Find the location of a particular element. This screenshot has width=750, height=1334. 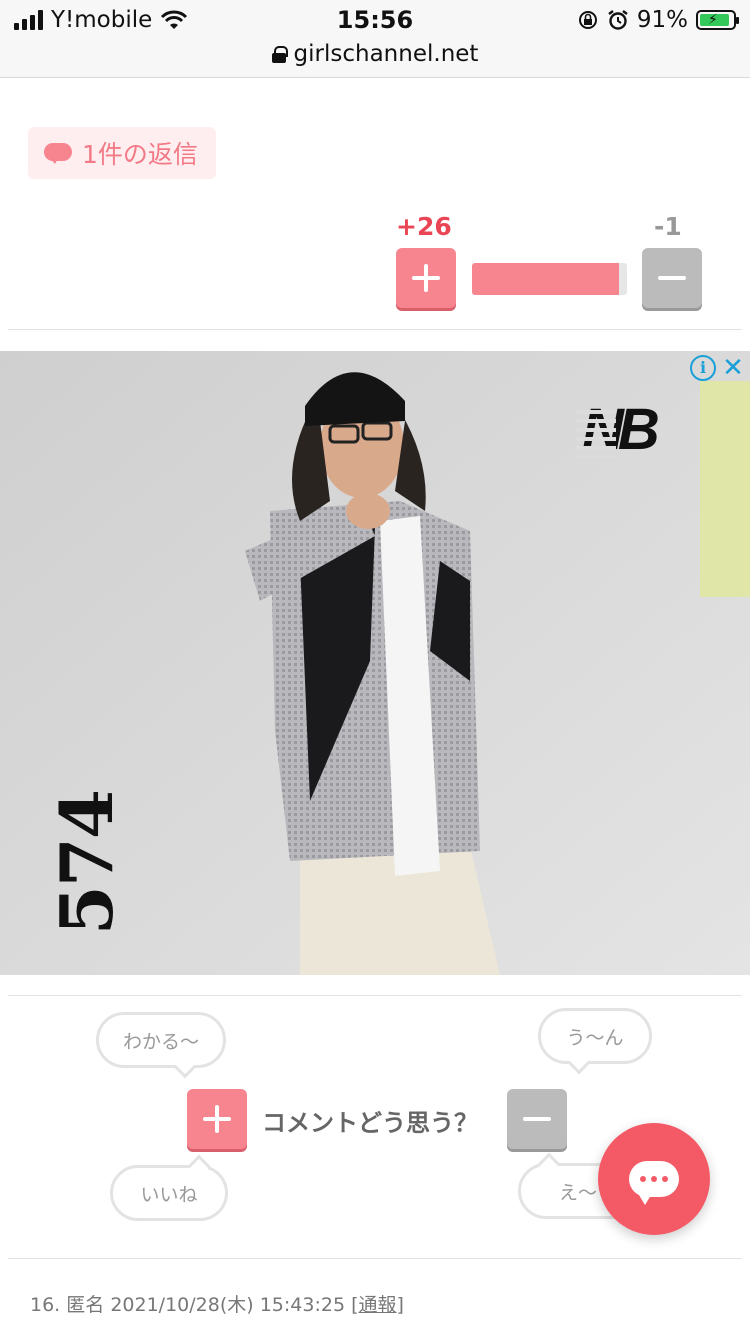

wall-poster is located at coordinates (725, 489).